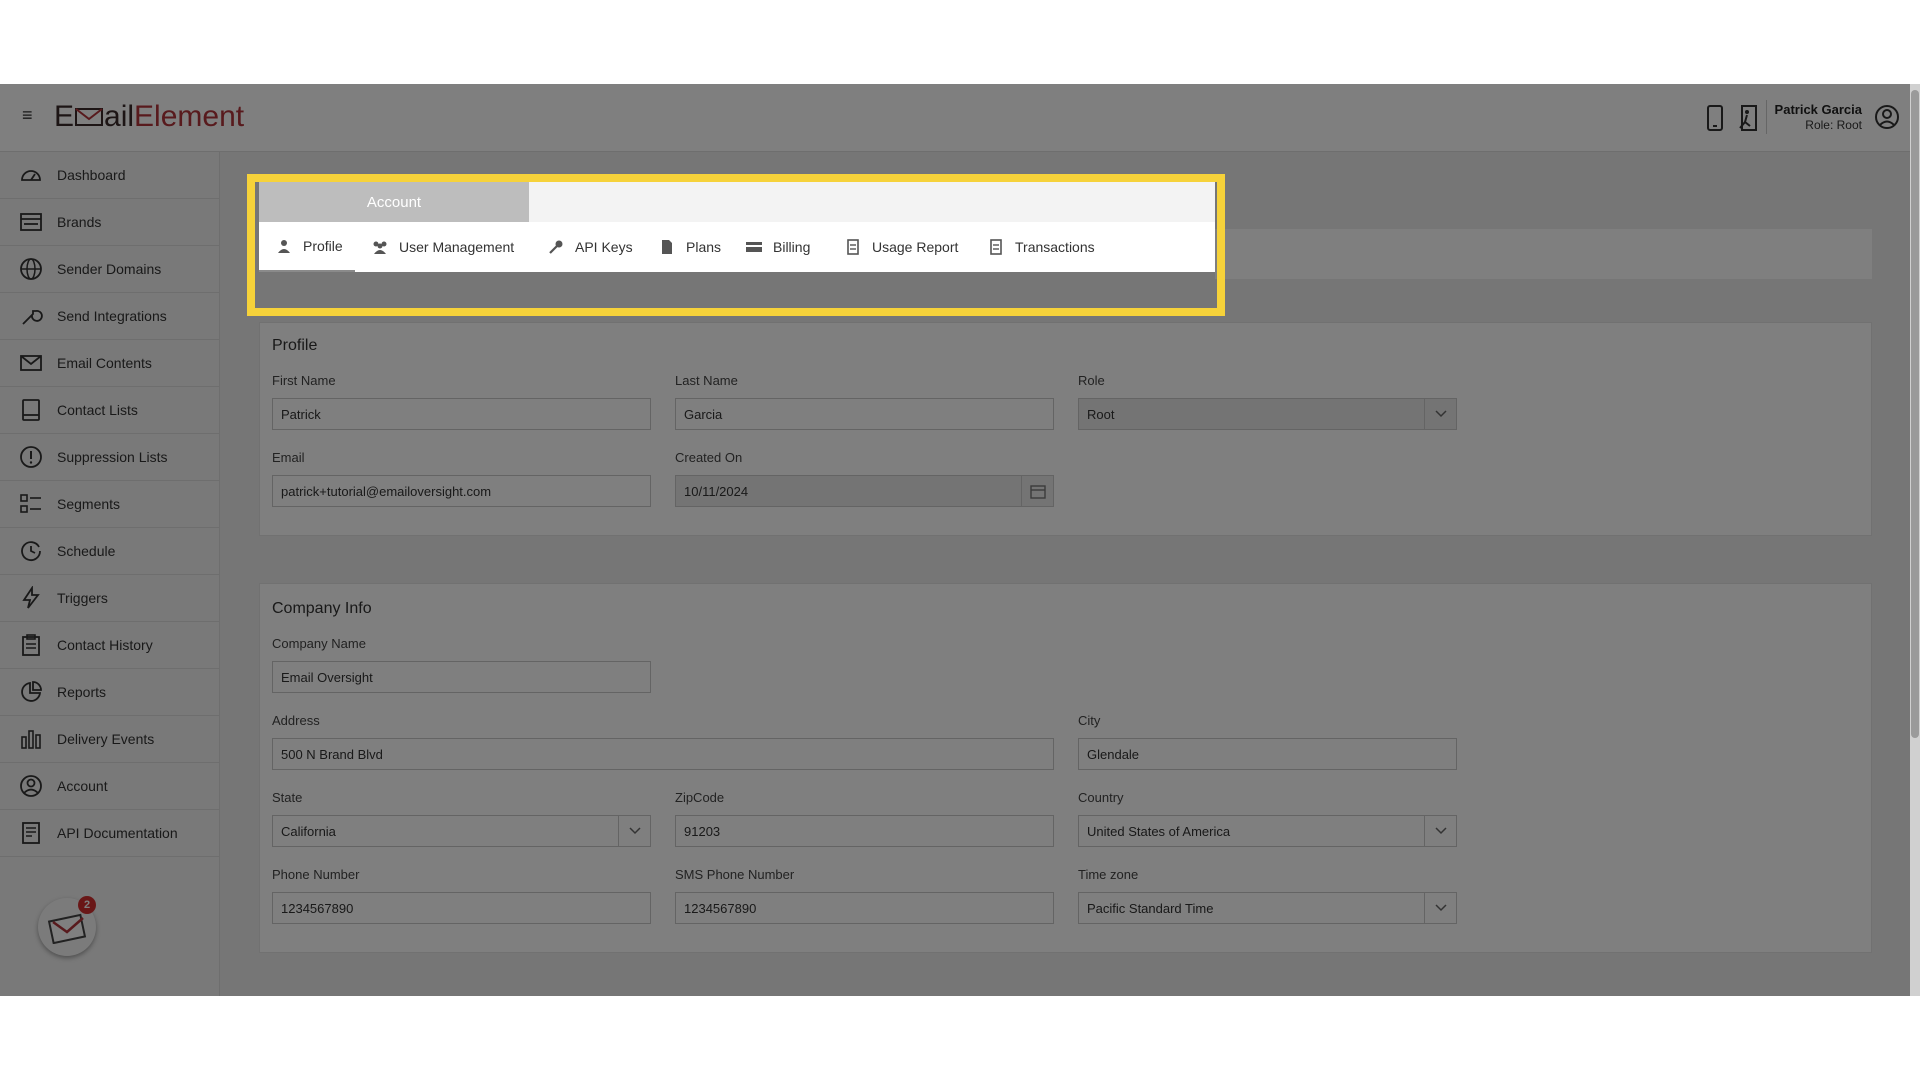 The width and height of the screenshot is (1920, 1080). What do you see at coordinates (31, 410) in the screenshot?
I see `book-icon` at bounding box center [31, 410].